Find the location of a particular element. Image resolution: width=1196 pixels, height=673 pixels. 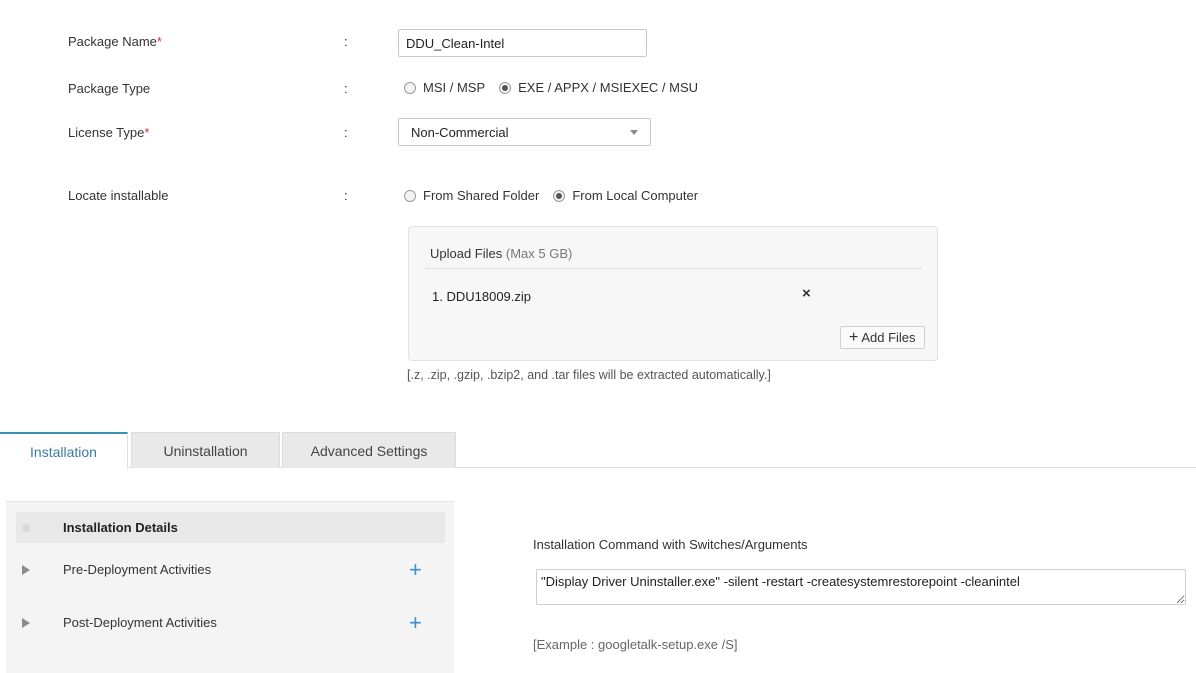

close-icon: × is located at coordinates (806, 293).